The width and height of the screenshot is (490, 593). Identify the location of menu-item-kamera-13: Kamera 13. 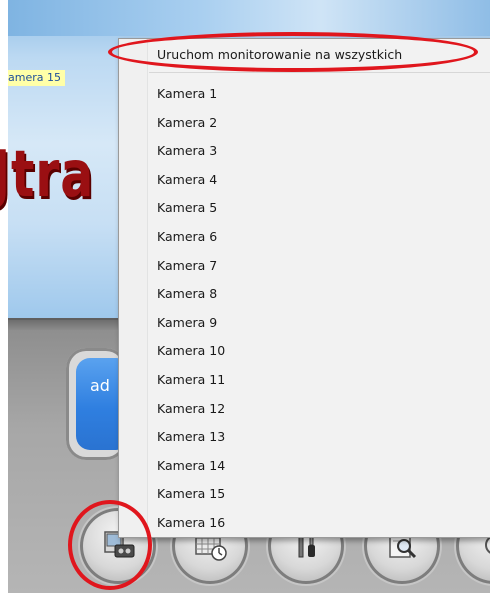
(191, 437).